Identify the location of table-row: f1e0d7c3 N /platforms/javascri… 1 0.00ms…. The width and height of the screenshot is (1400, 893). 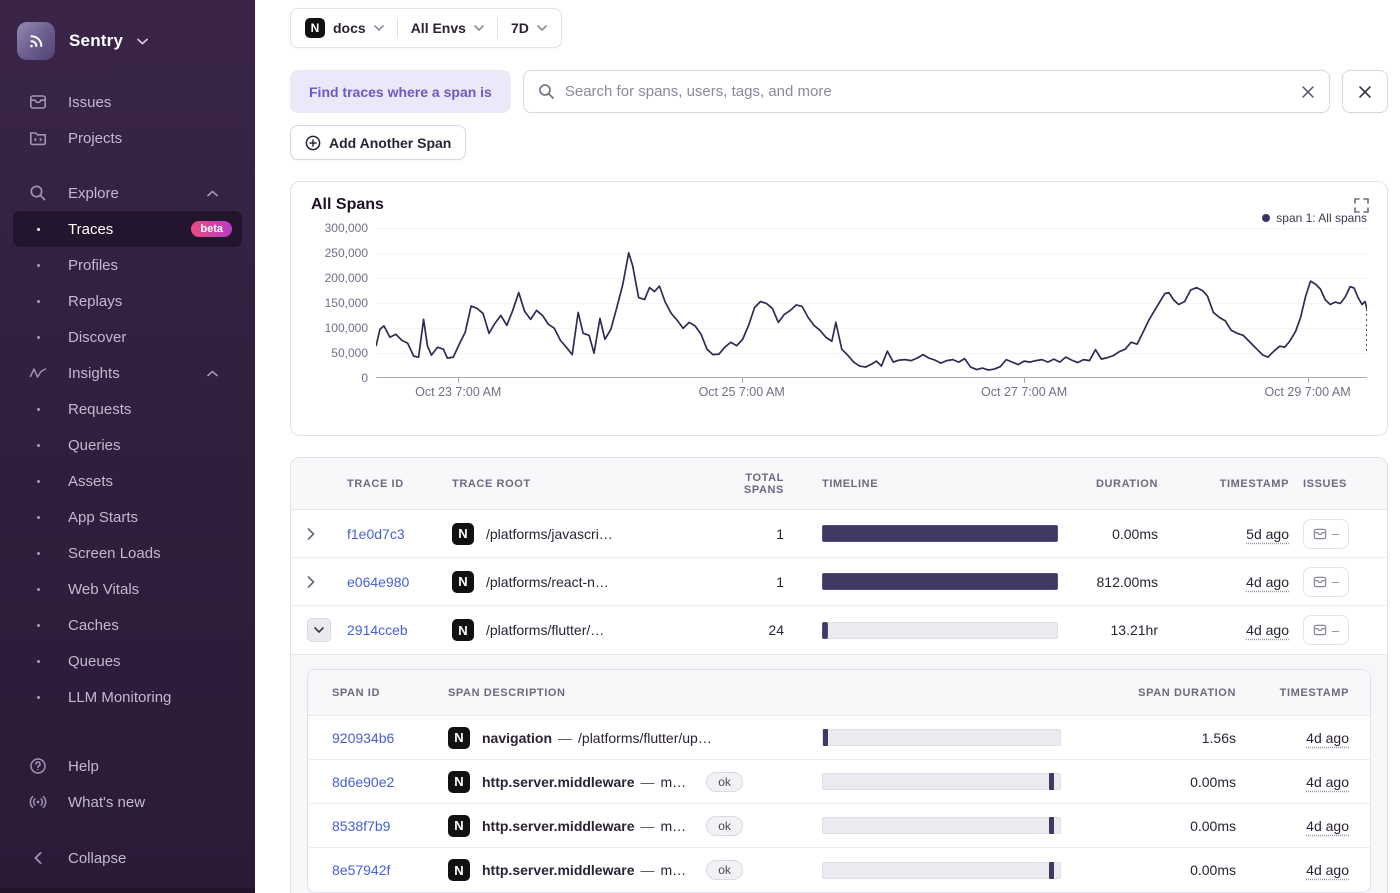
(839, 534).